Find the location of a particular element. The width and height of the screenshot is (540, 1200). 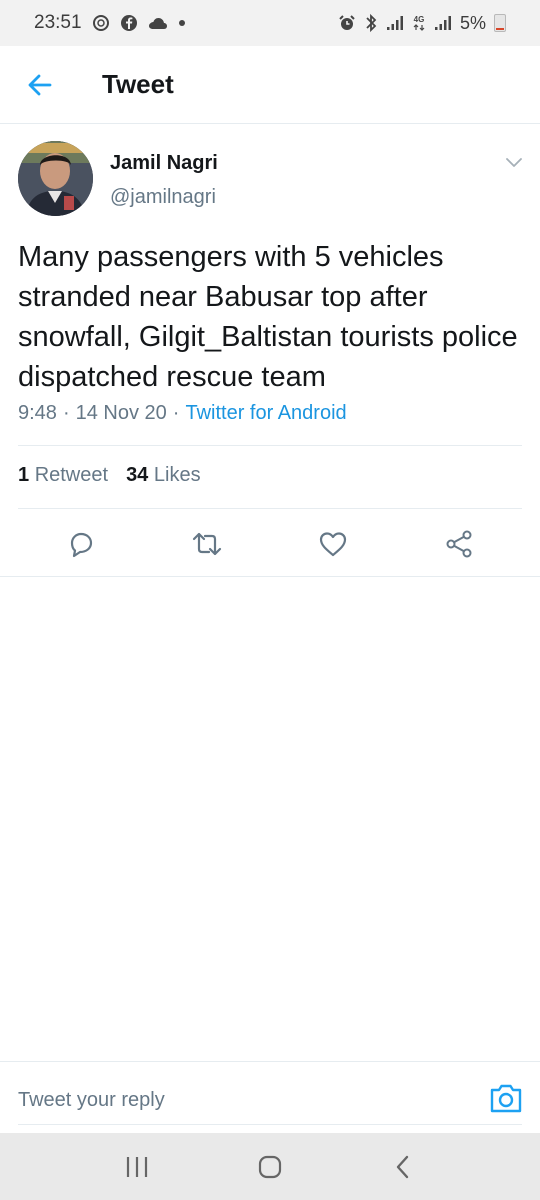

status-bar: 23:51 4G 5% is located at coordinates (270, 23).